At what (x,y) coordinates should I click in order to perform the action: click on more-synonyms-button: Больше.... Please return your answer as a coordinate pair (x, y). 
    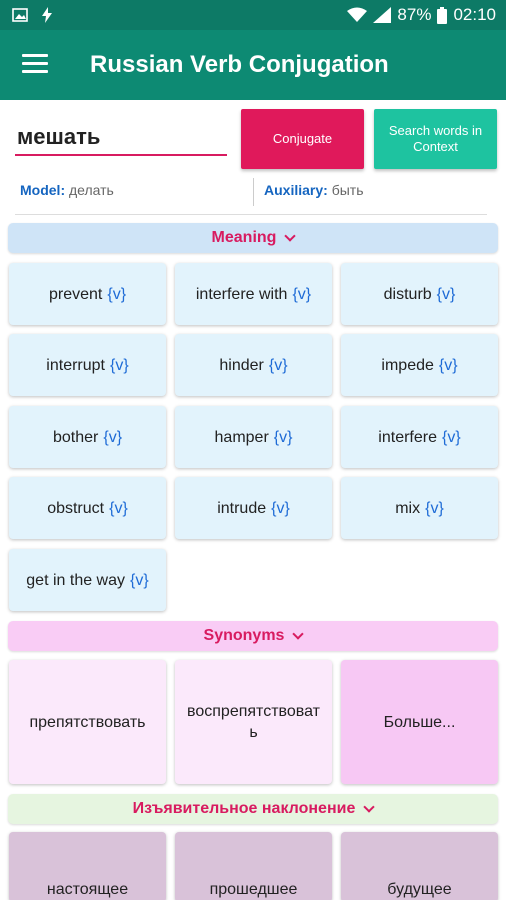
    Looking at the image, I should click on (419, 722).